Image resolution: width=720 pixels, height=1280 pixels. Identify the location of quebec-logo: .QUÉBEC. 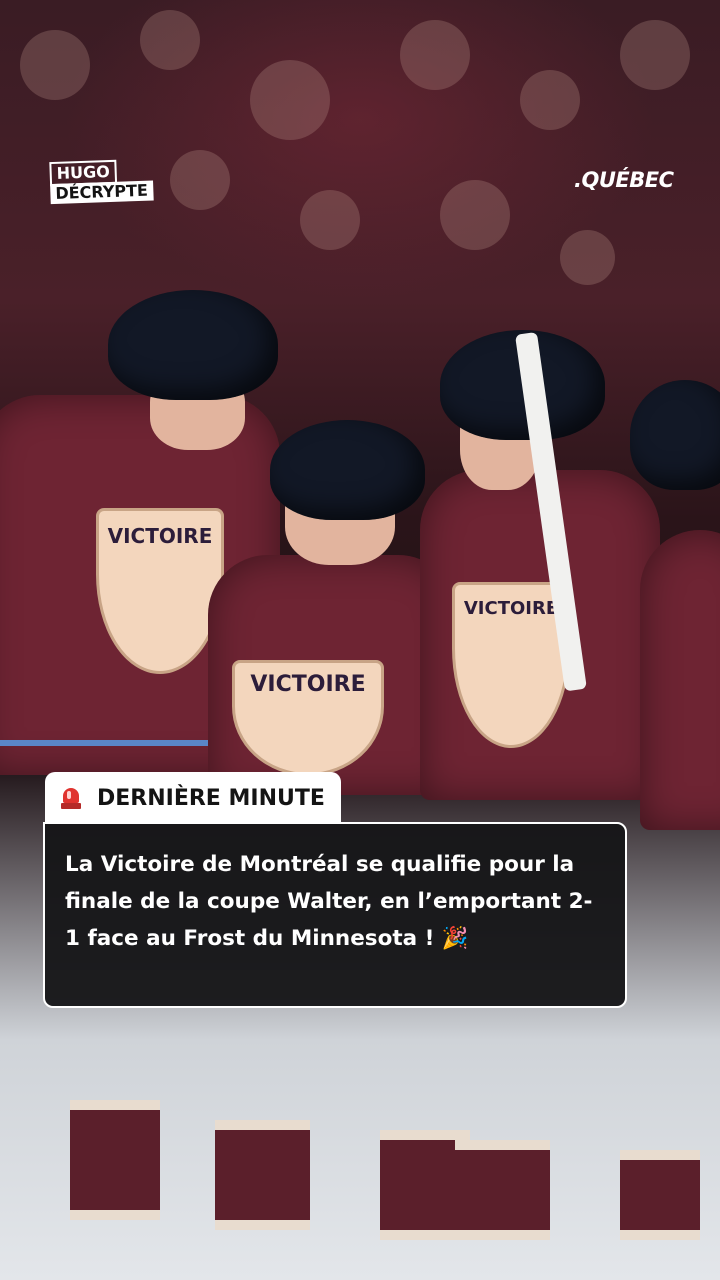
(624, 180).